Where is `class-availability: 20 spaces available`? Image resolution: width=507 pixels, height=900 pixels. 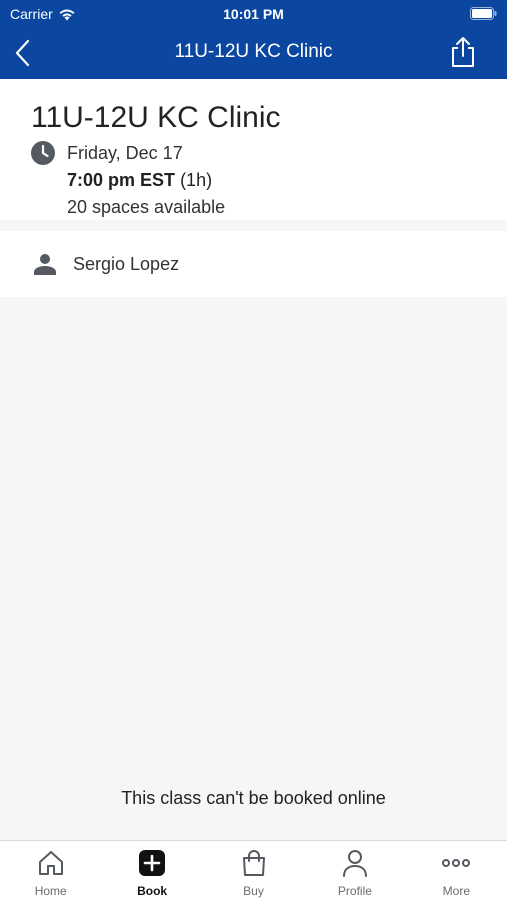 class-availability: 20 spaces available is located at coordinates (146, 207).